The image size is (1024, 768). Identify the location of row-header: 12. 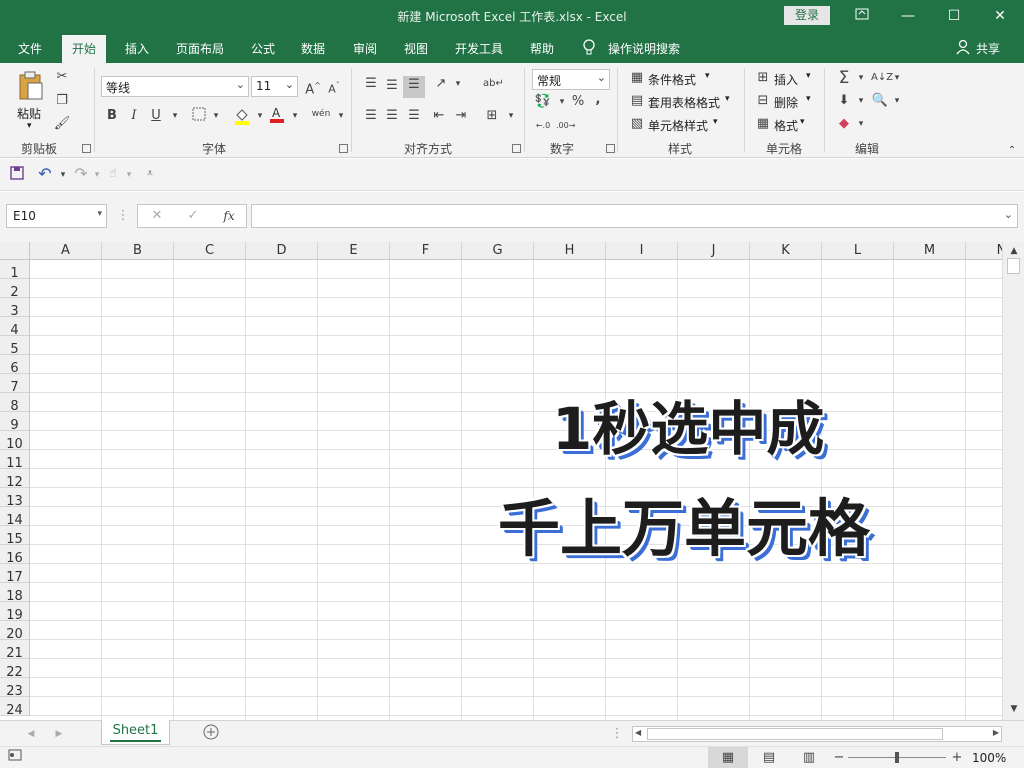
(15, 479).